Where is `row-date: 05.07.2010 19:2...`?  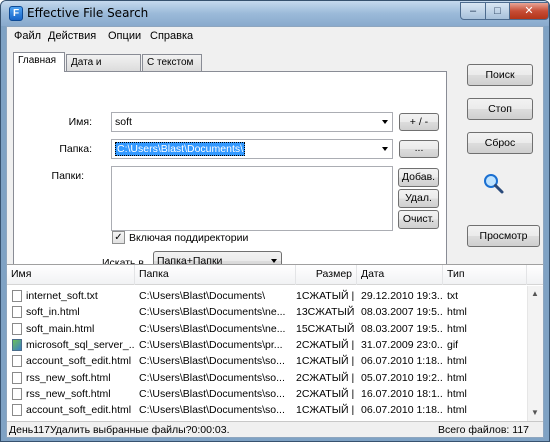
row-date: 05.07.2010 19:2... is located at coordinates (402, 377).